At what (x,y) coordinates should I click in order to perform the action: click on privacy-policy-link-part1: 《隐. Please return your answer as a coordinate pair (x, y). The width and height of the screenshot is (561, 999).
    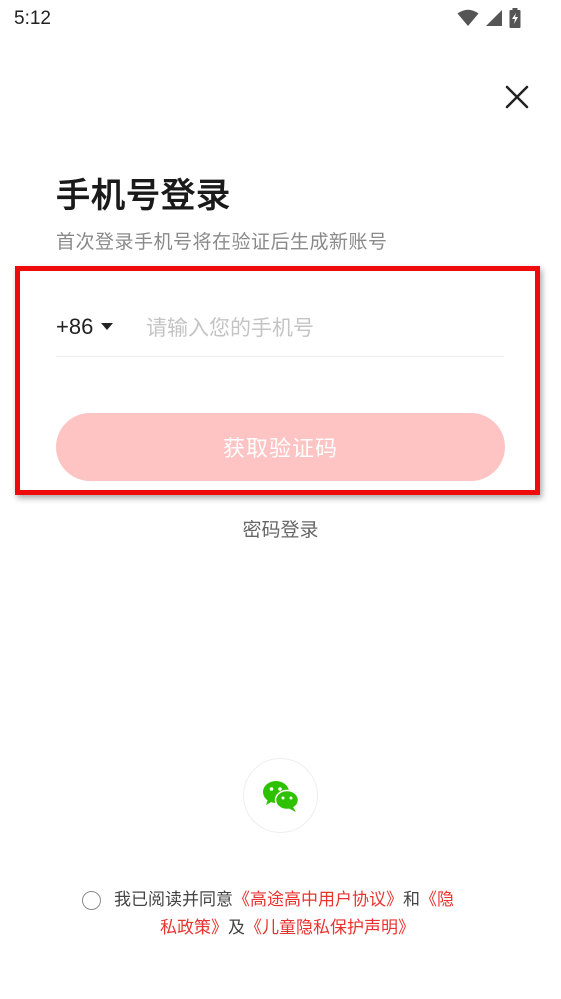
    Looking at the image, I should click on (437, 900).